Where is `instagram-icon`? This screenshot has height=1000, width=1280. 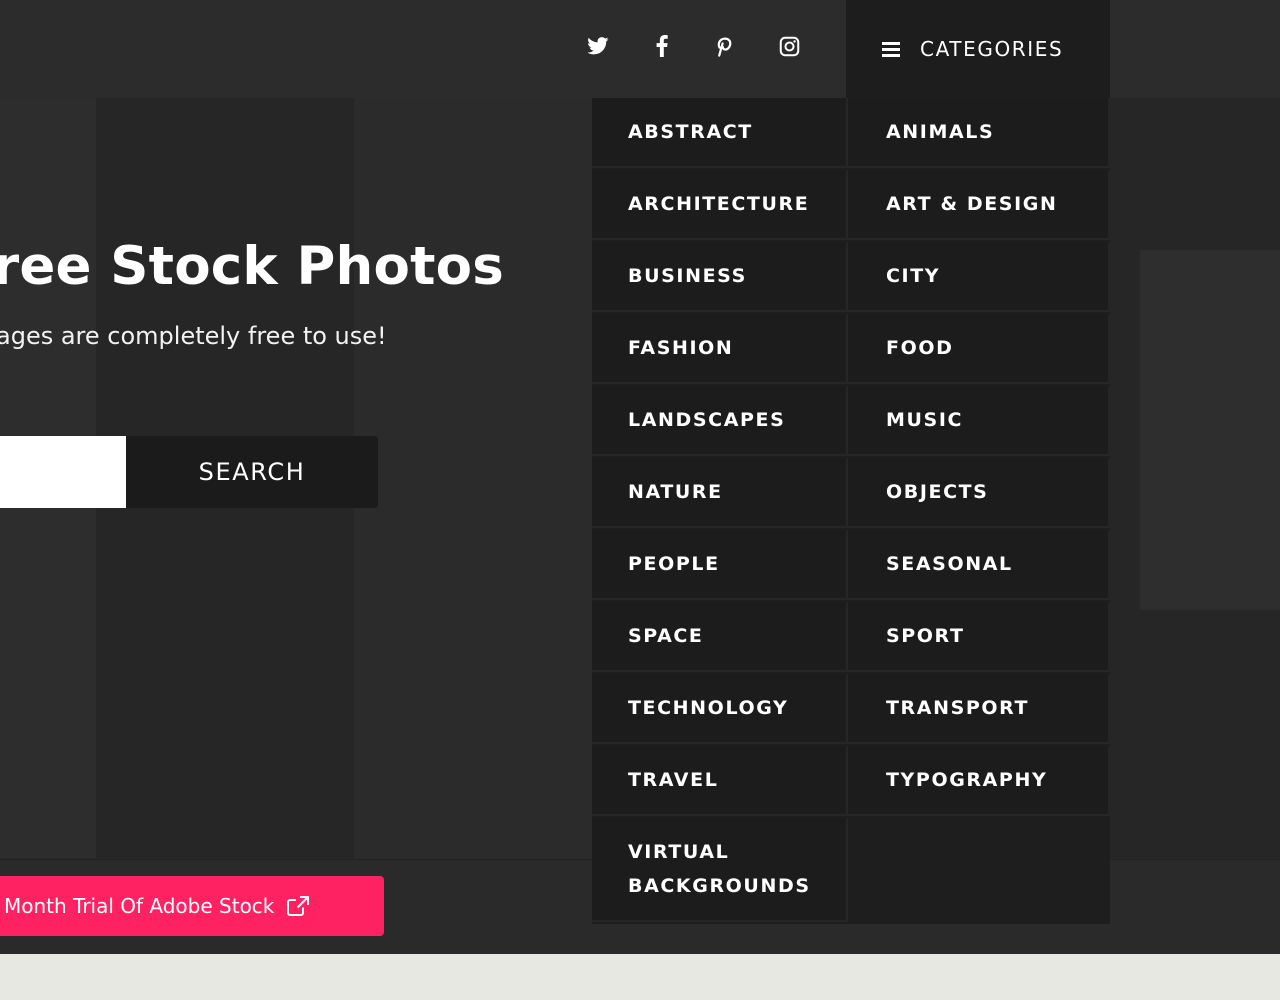
instagram-icon is located at coordinates (789, 46).